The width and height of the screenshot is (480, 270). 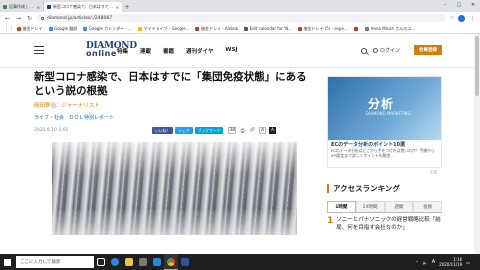 What do you see at coordinates (7, 18) in the screenshot?
I see `back-icon: ←` at bounding box center [7, 18].